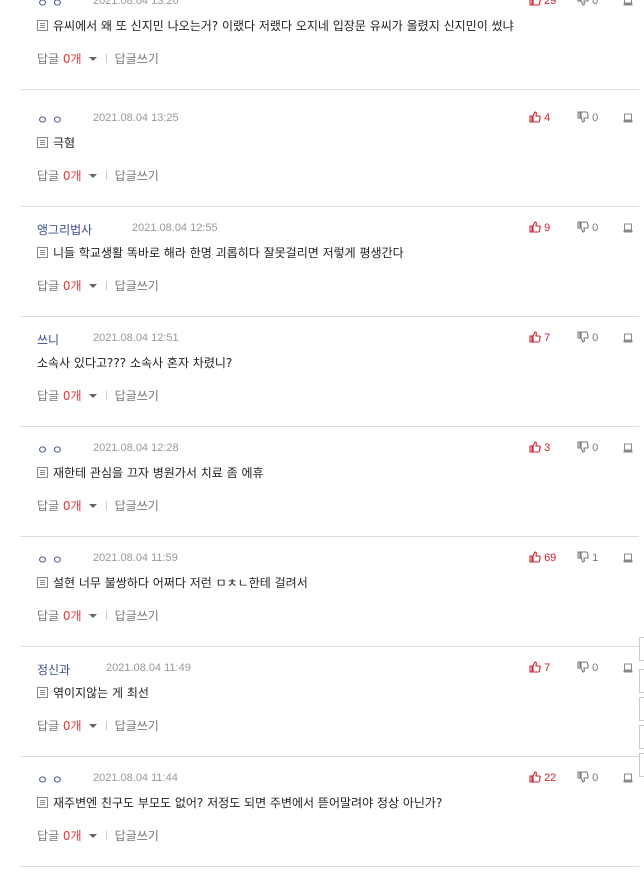  Describe the element at coordinates (72, 616) in the screenshot. I see `reply-count: 0개` at that location.